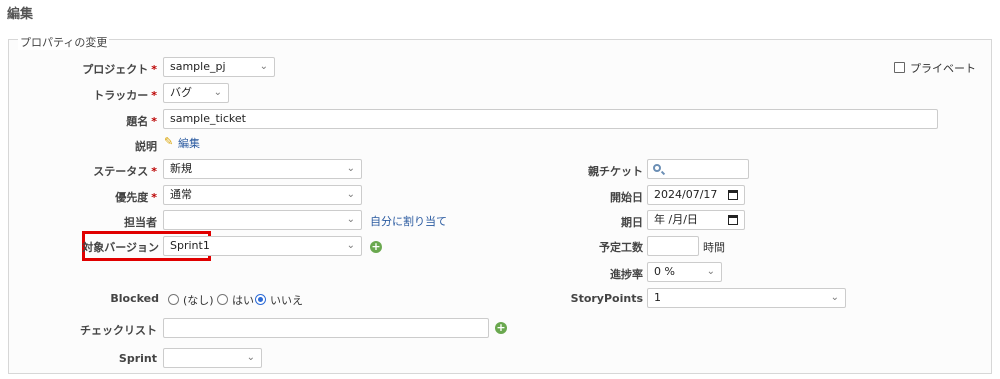 This screenshot has height=379, width=1000. What do you see at coordinates (196, 93) in the screenshot?
I see `tracker-select: バグ ⌄` at bounding box center [196, 93].